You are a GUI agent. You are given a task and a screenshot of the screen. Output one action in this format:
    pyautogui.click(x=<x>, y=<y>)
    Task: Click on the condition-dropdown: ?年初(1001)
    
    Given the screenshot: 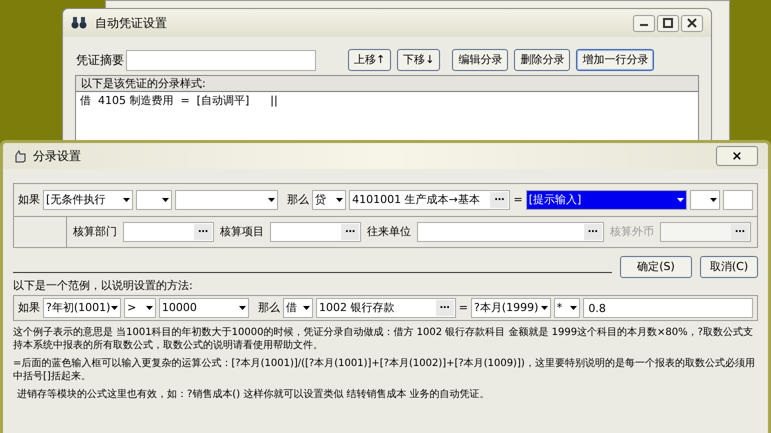 What is the action you would take?
    pyautogui.click(x=82, y=308)
    